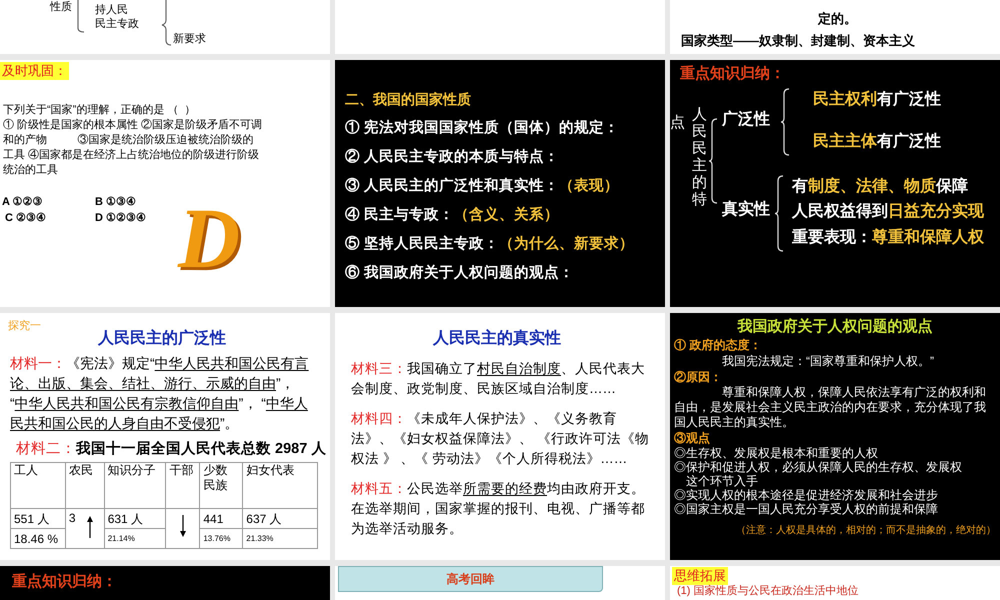  I want to click on branch-point: 民主权利有广泛性, so click(877, 100).